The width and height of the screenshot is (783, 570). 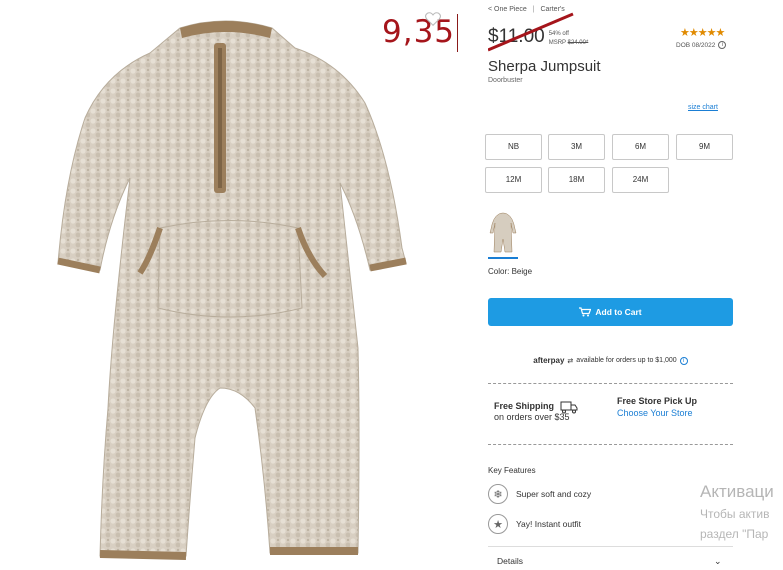 What do you see at coordinates (513, 147) in the screenshot?
I see `size-option-nb: NB` at bounding box center [513, 147].